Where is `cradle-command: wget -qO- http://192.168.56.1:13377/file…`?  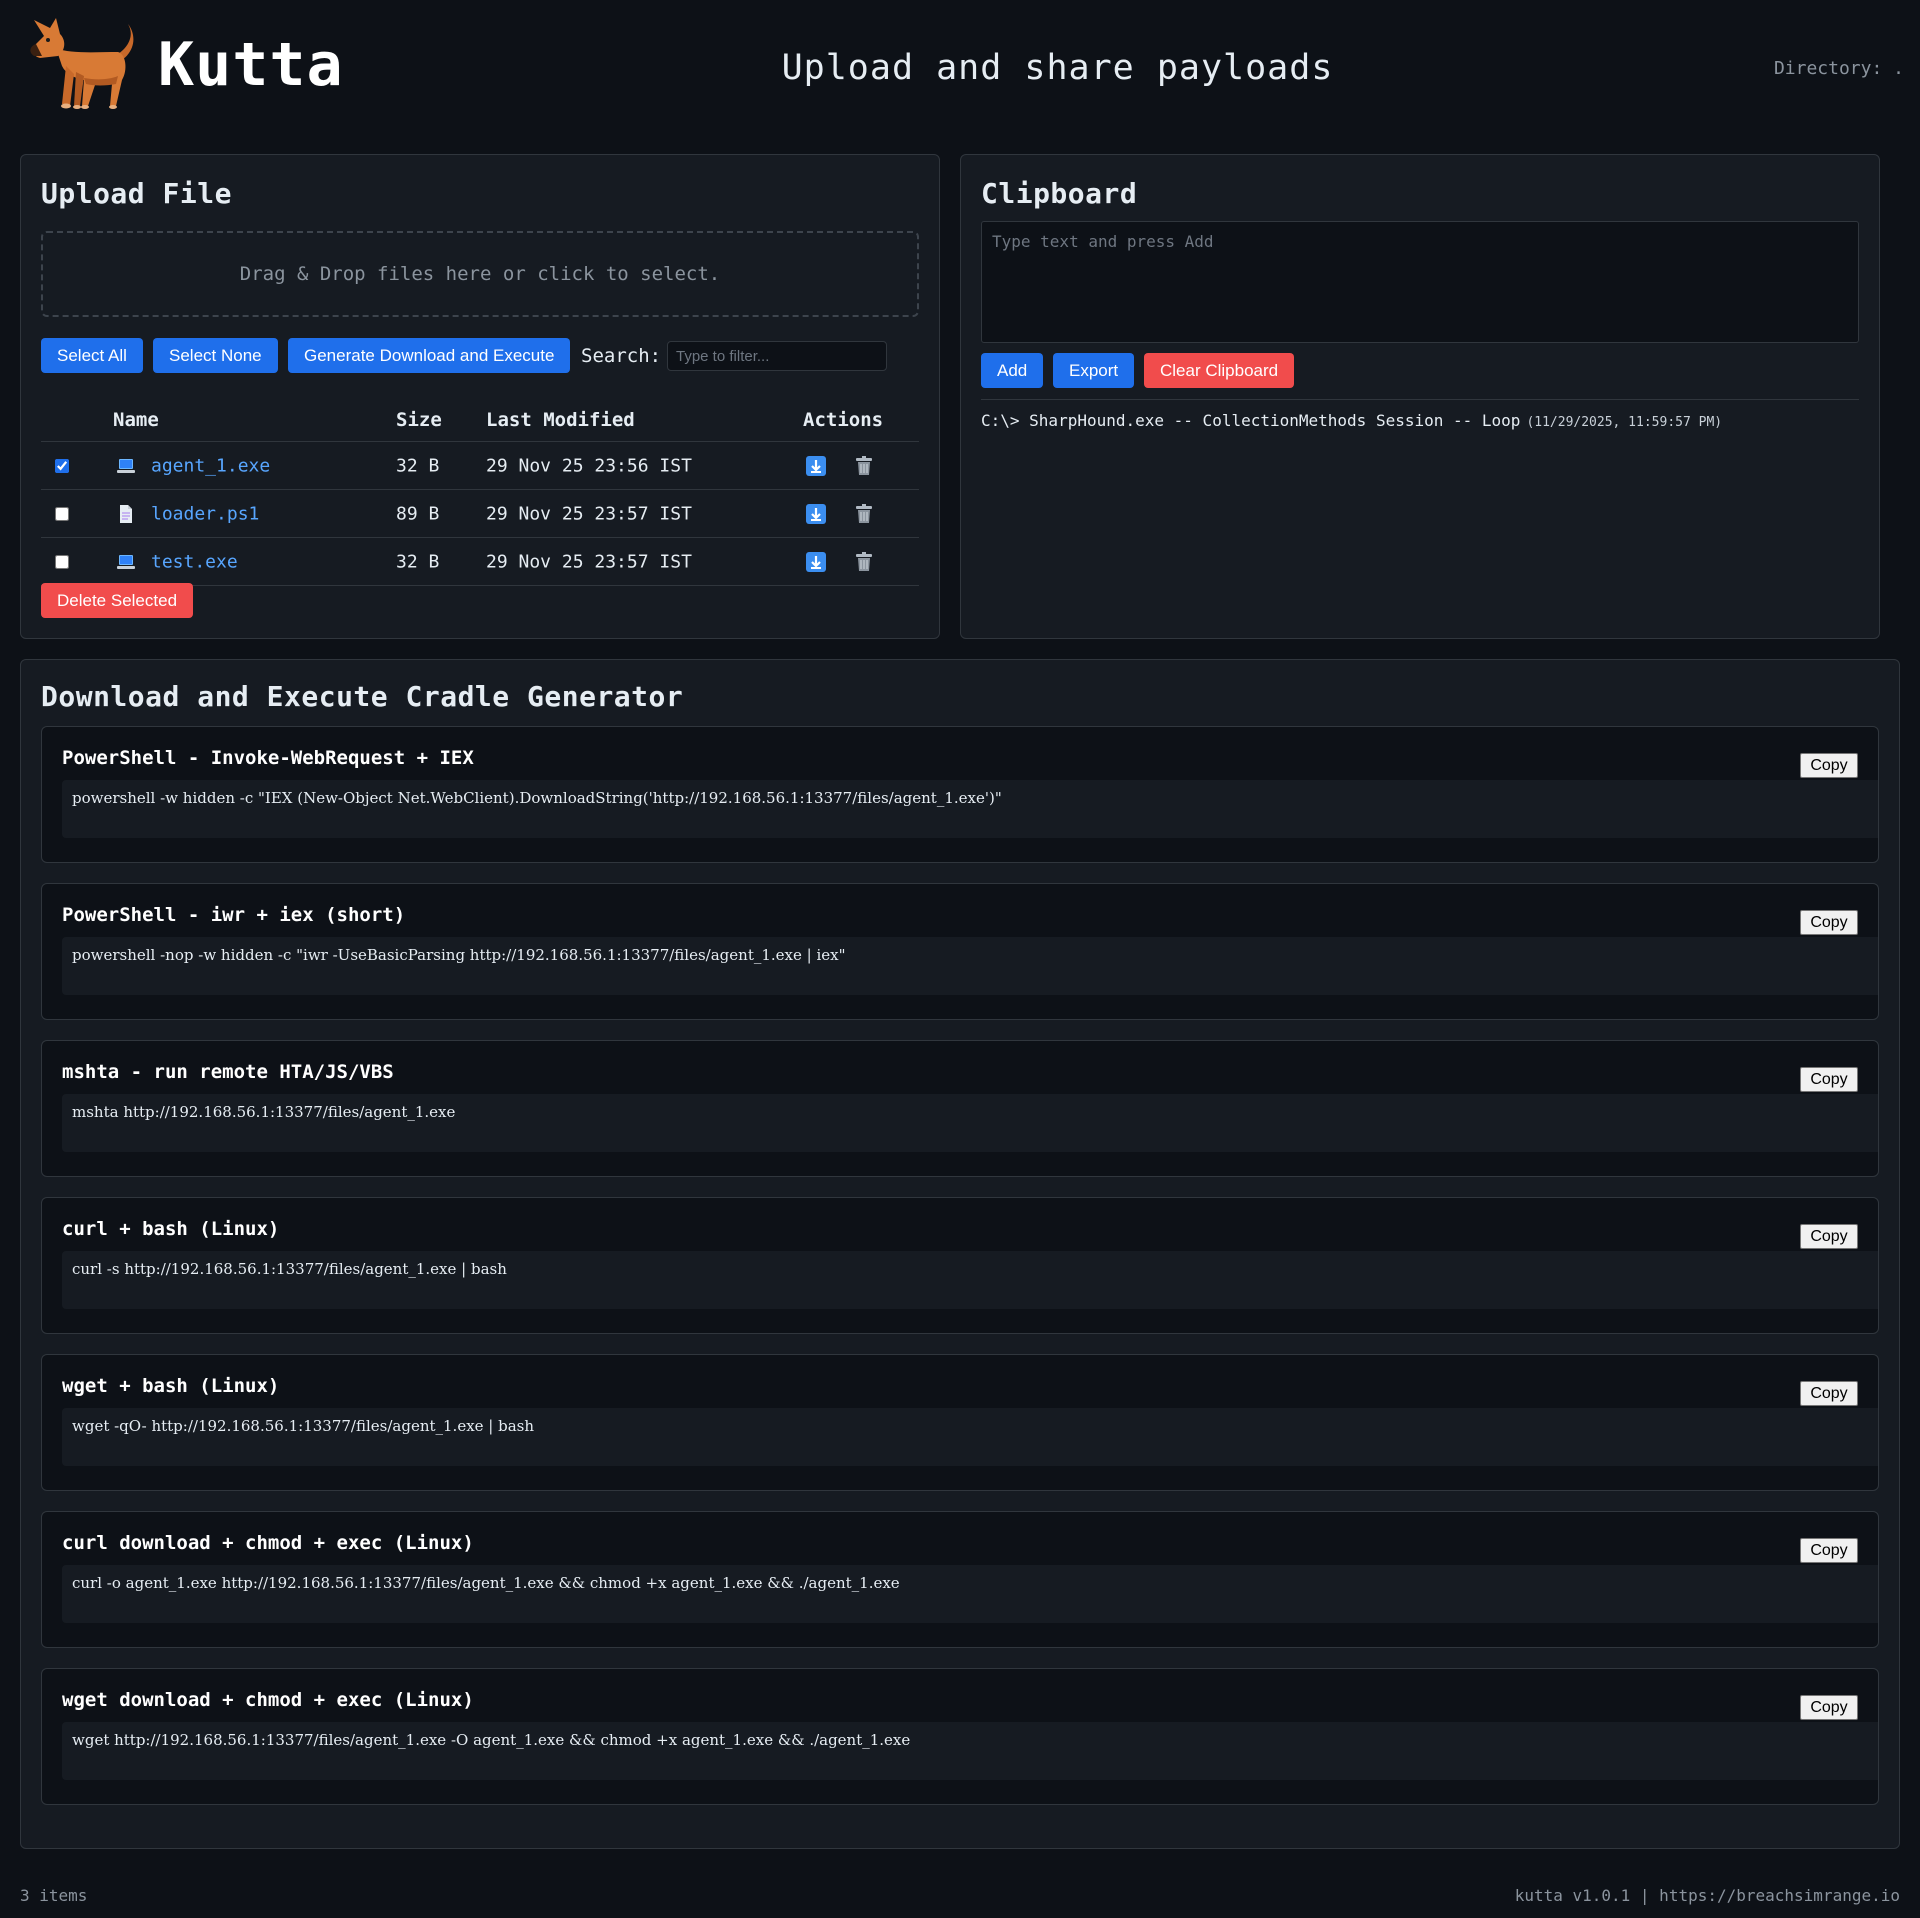
cradle-command: wget -qO- http://192.168.56.1:13377/file… is located at coordinates (303, 1426).